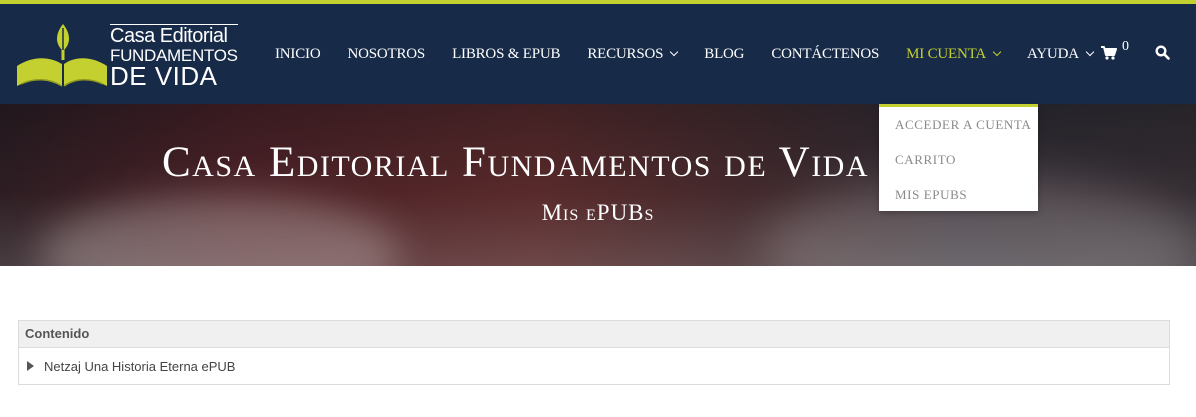 Image resolution: width=1196 pixels, height=417 pixels. What do you see at coordinates (625, 53) in the screenshot?
I see `nav-item-label: RECURSOS` at bounding box center [625, 53].